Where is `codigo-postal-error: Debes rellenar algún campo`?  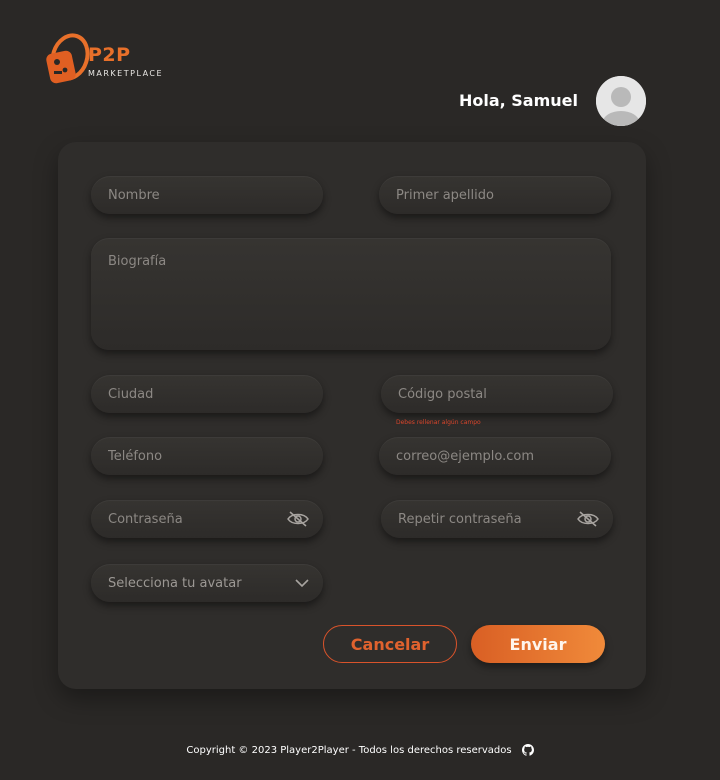
codigo-postal-error: Debes rellenar algún campo is located at coordinates (438, 422).